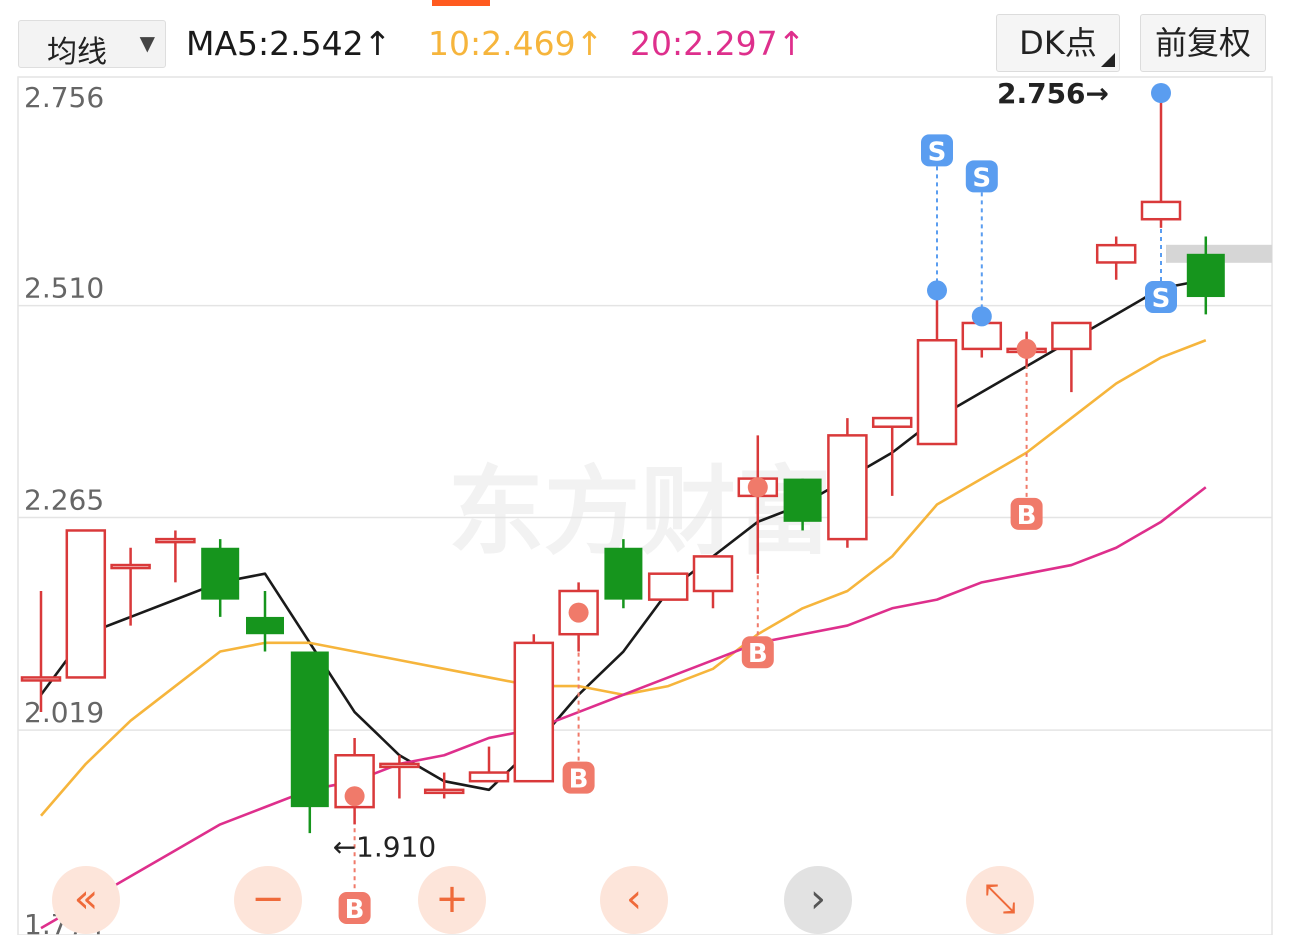  I want to click on minus-icon: −, so click(268, 899).